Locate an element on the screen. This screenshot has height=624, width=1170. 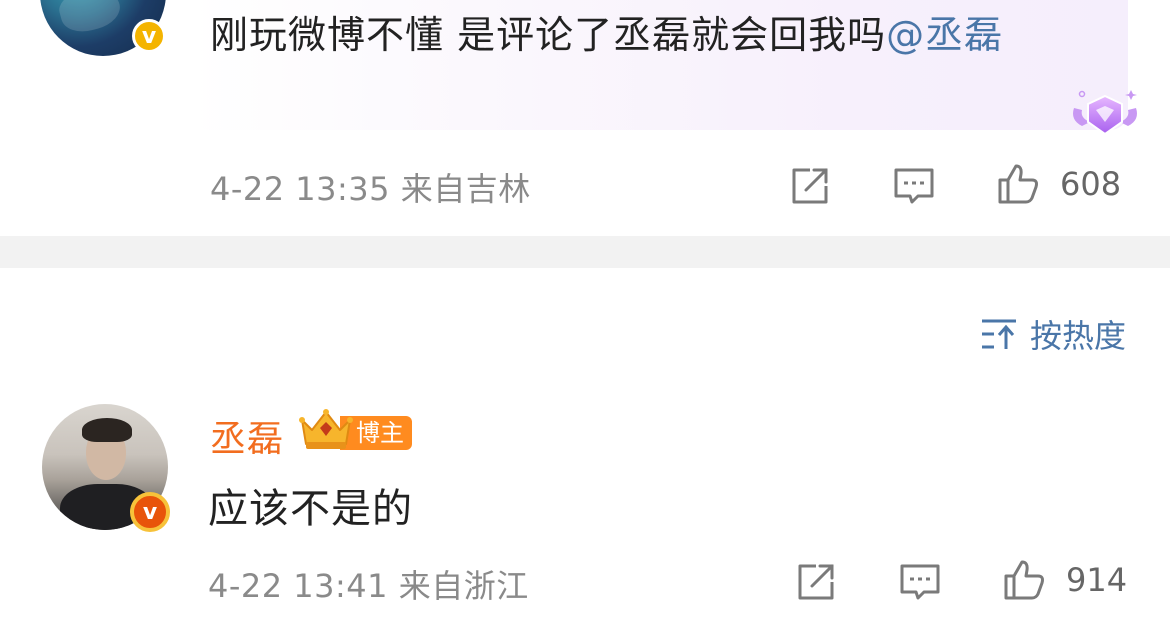
reply-location: 来自浙江 is located at coordinates (463, 586).